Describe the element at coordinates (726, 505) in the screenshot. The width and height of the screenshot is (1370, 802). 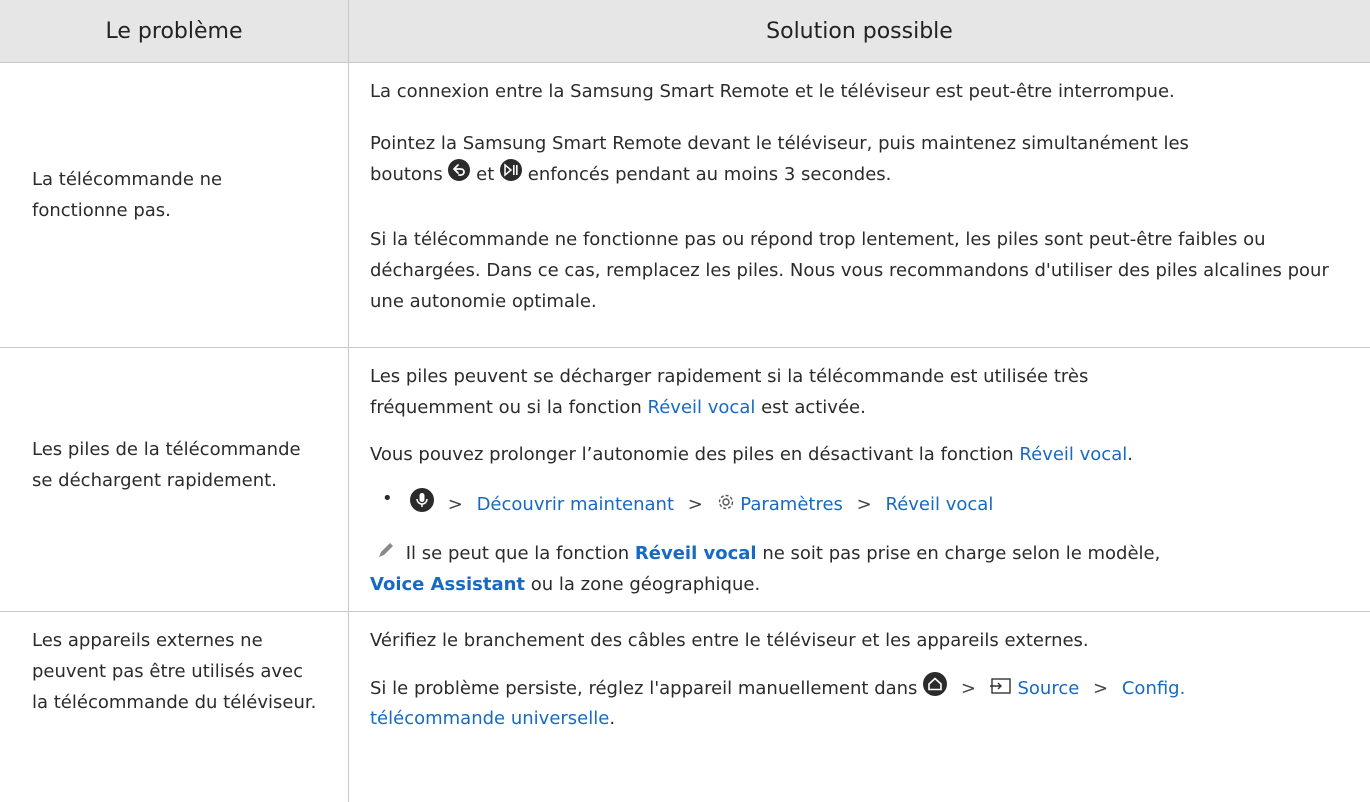
I see `gear-icon` at that location.